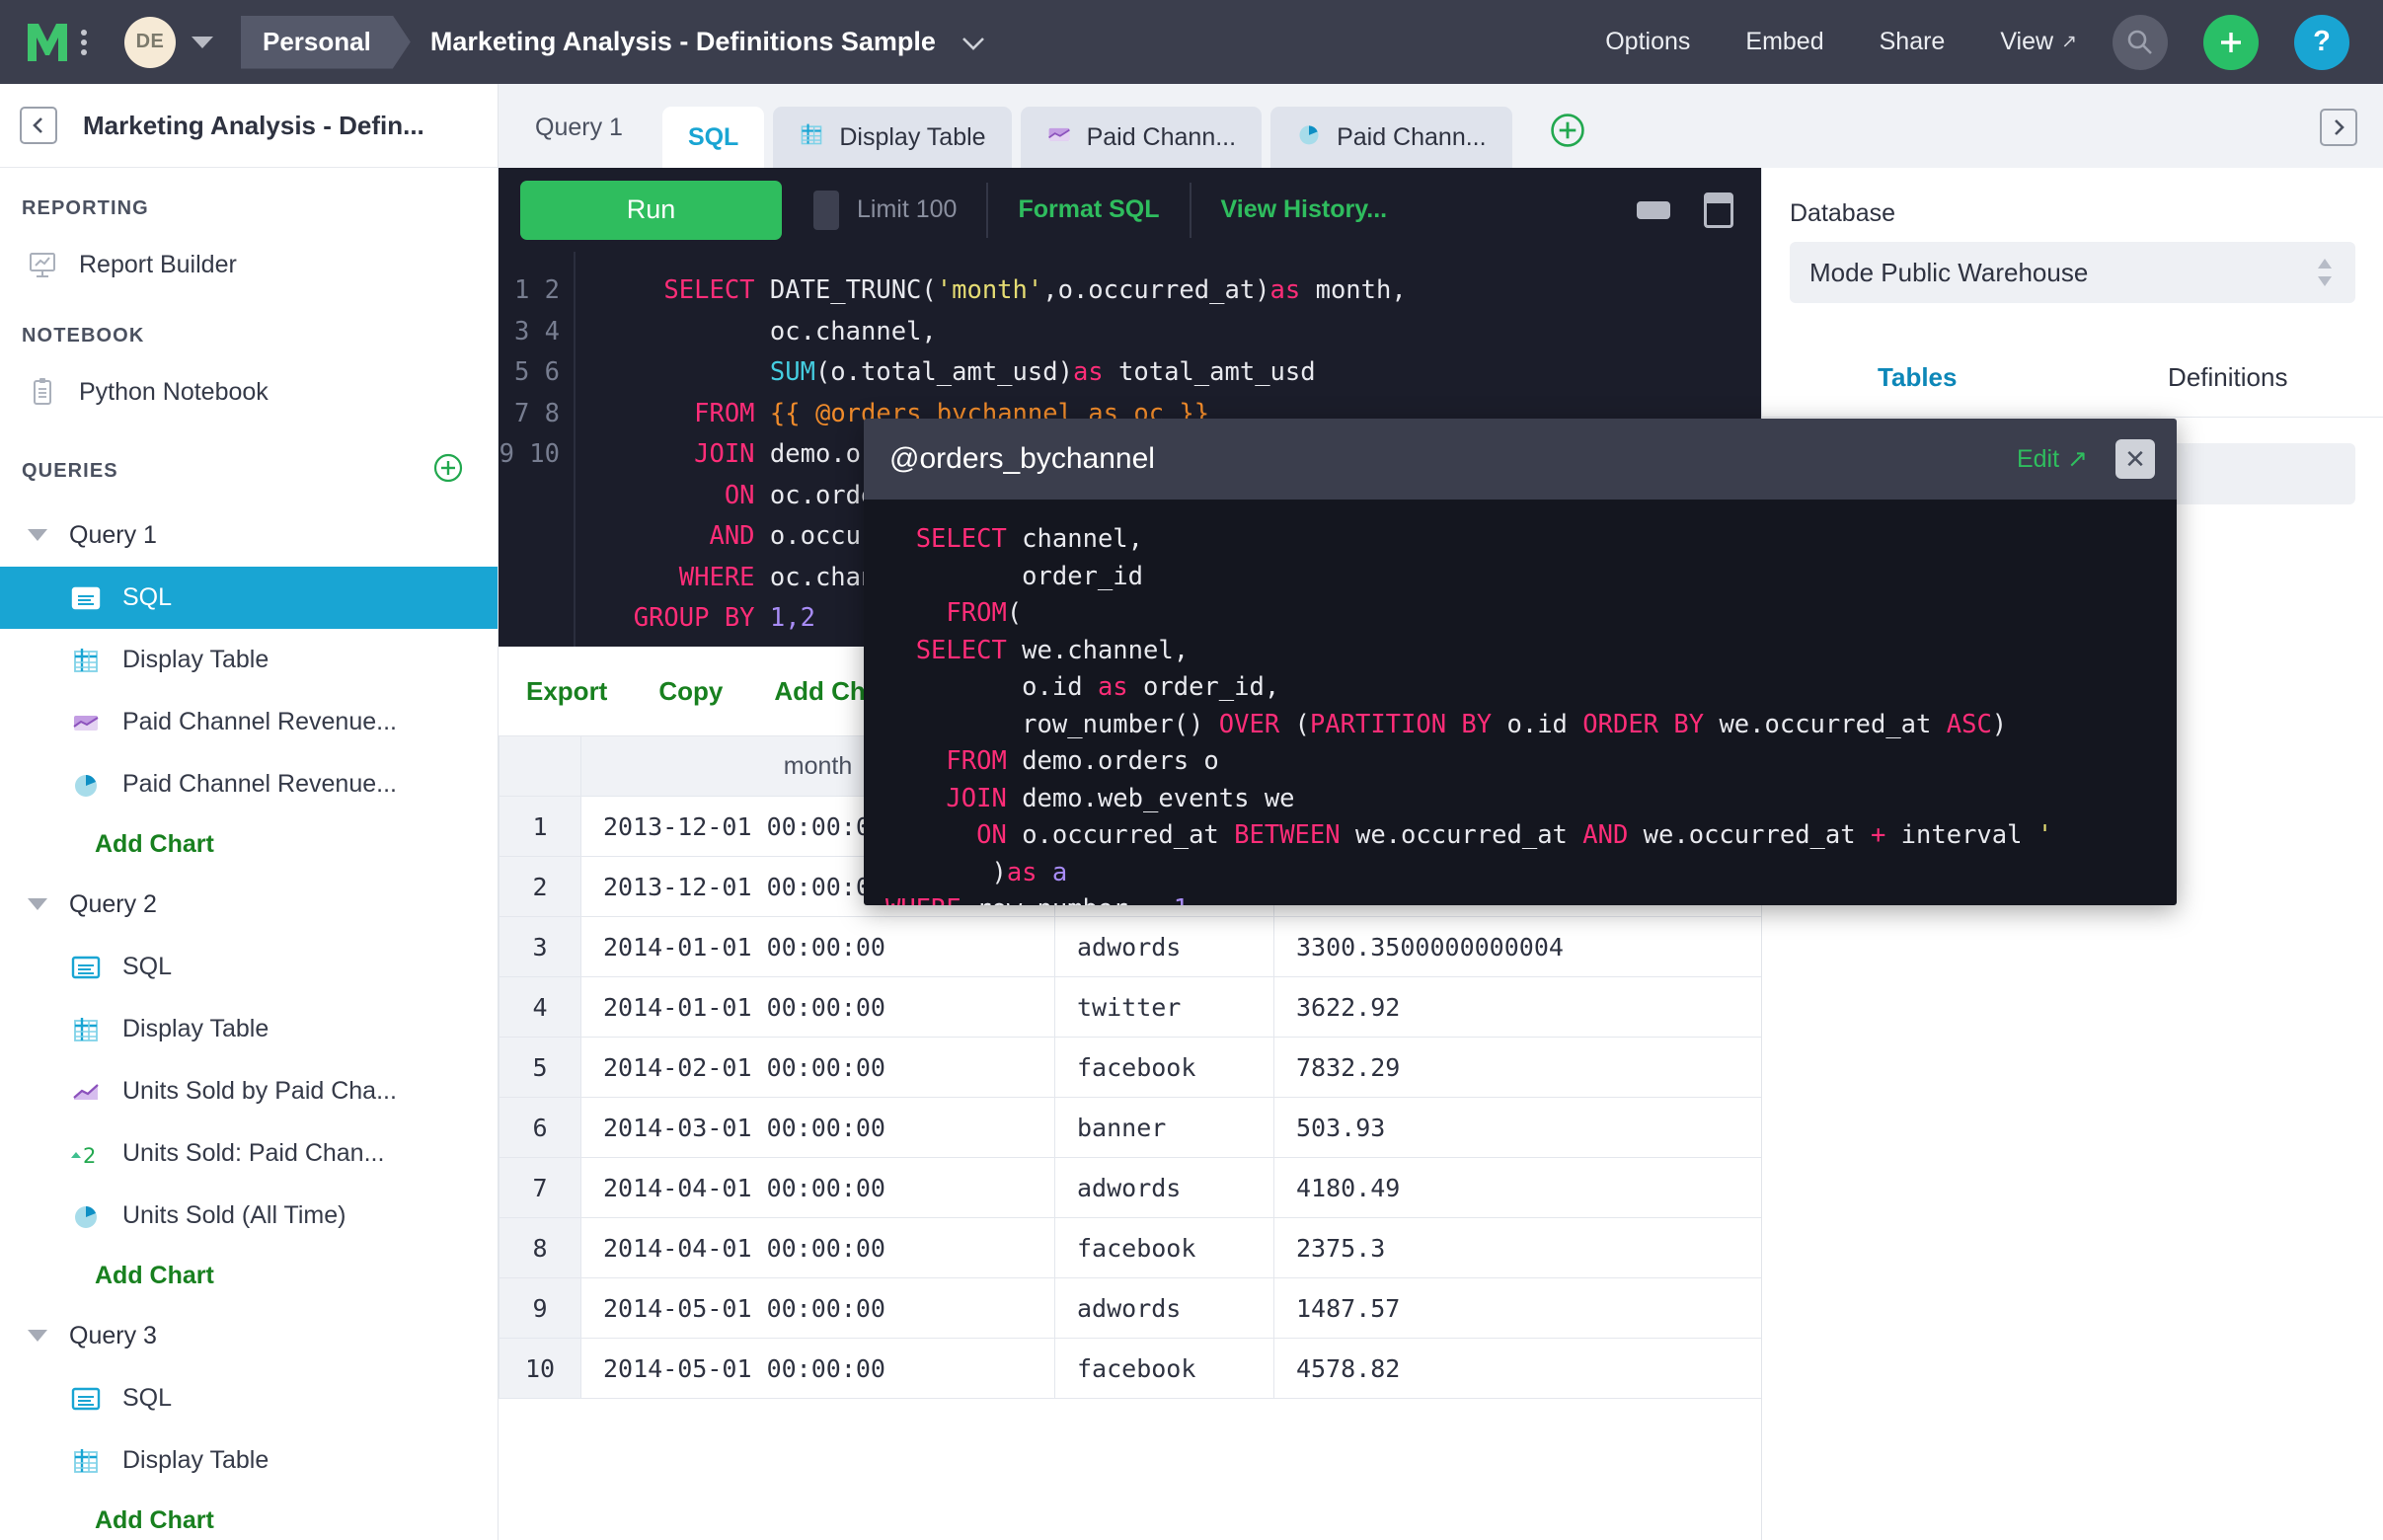 This screenshot has height=1540, width=2383. What do you see at coordinates (2135, 459) in the screenshot?
I see `close-icon: ✕` at bounding box center [2135, 459].